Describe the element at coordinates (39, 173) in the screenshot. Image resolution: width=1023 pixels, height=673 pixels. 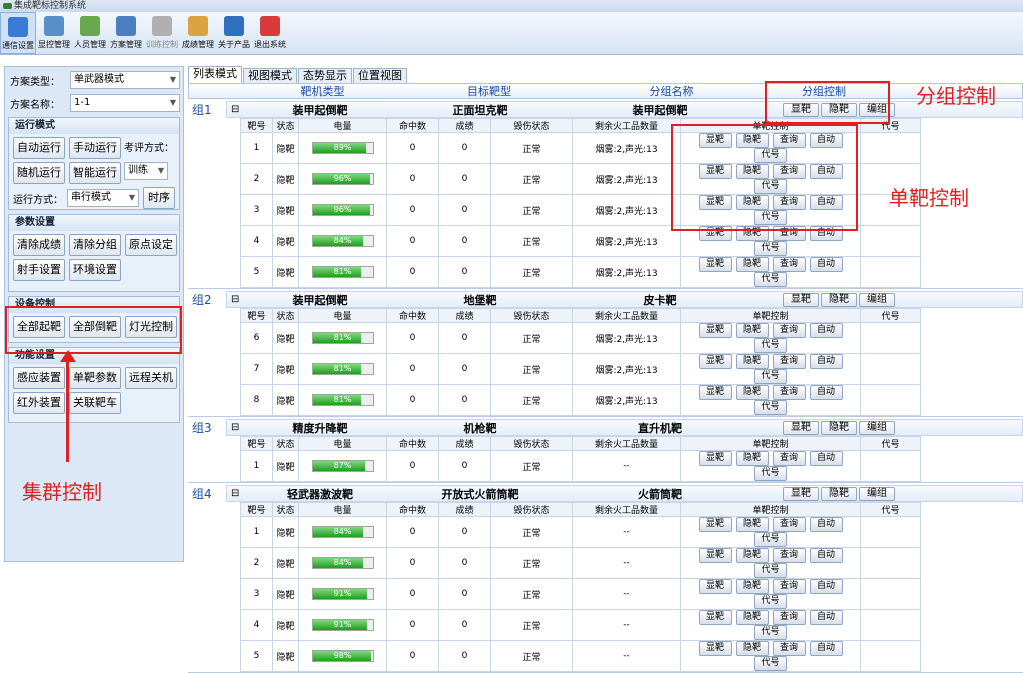
I see `random-run-button: 随机运行` at that location.